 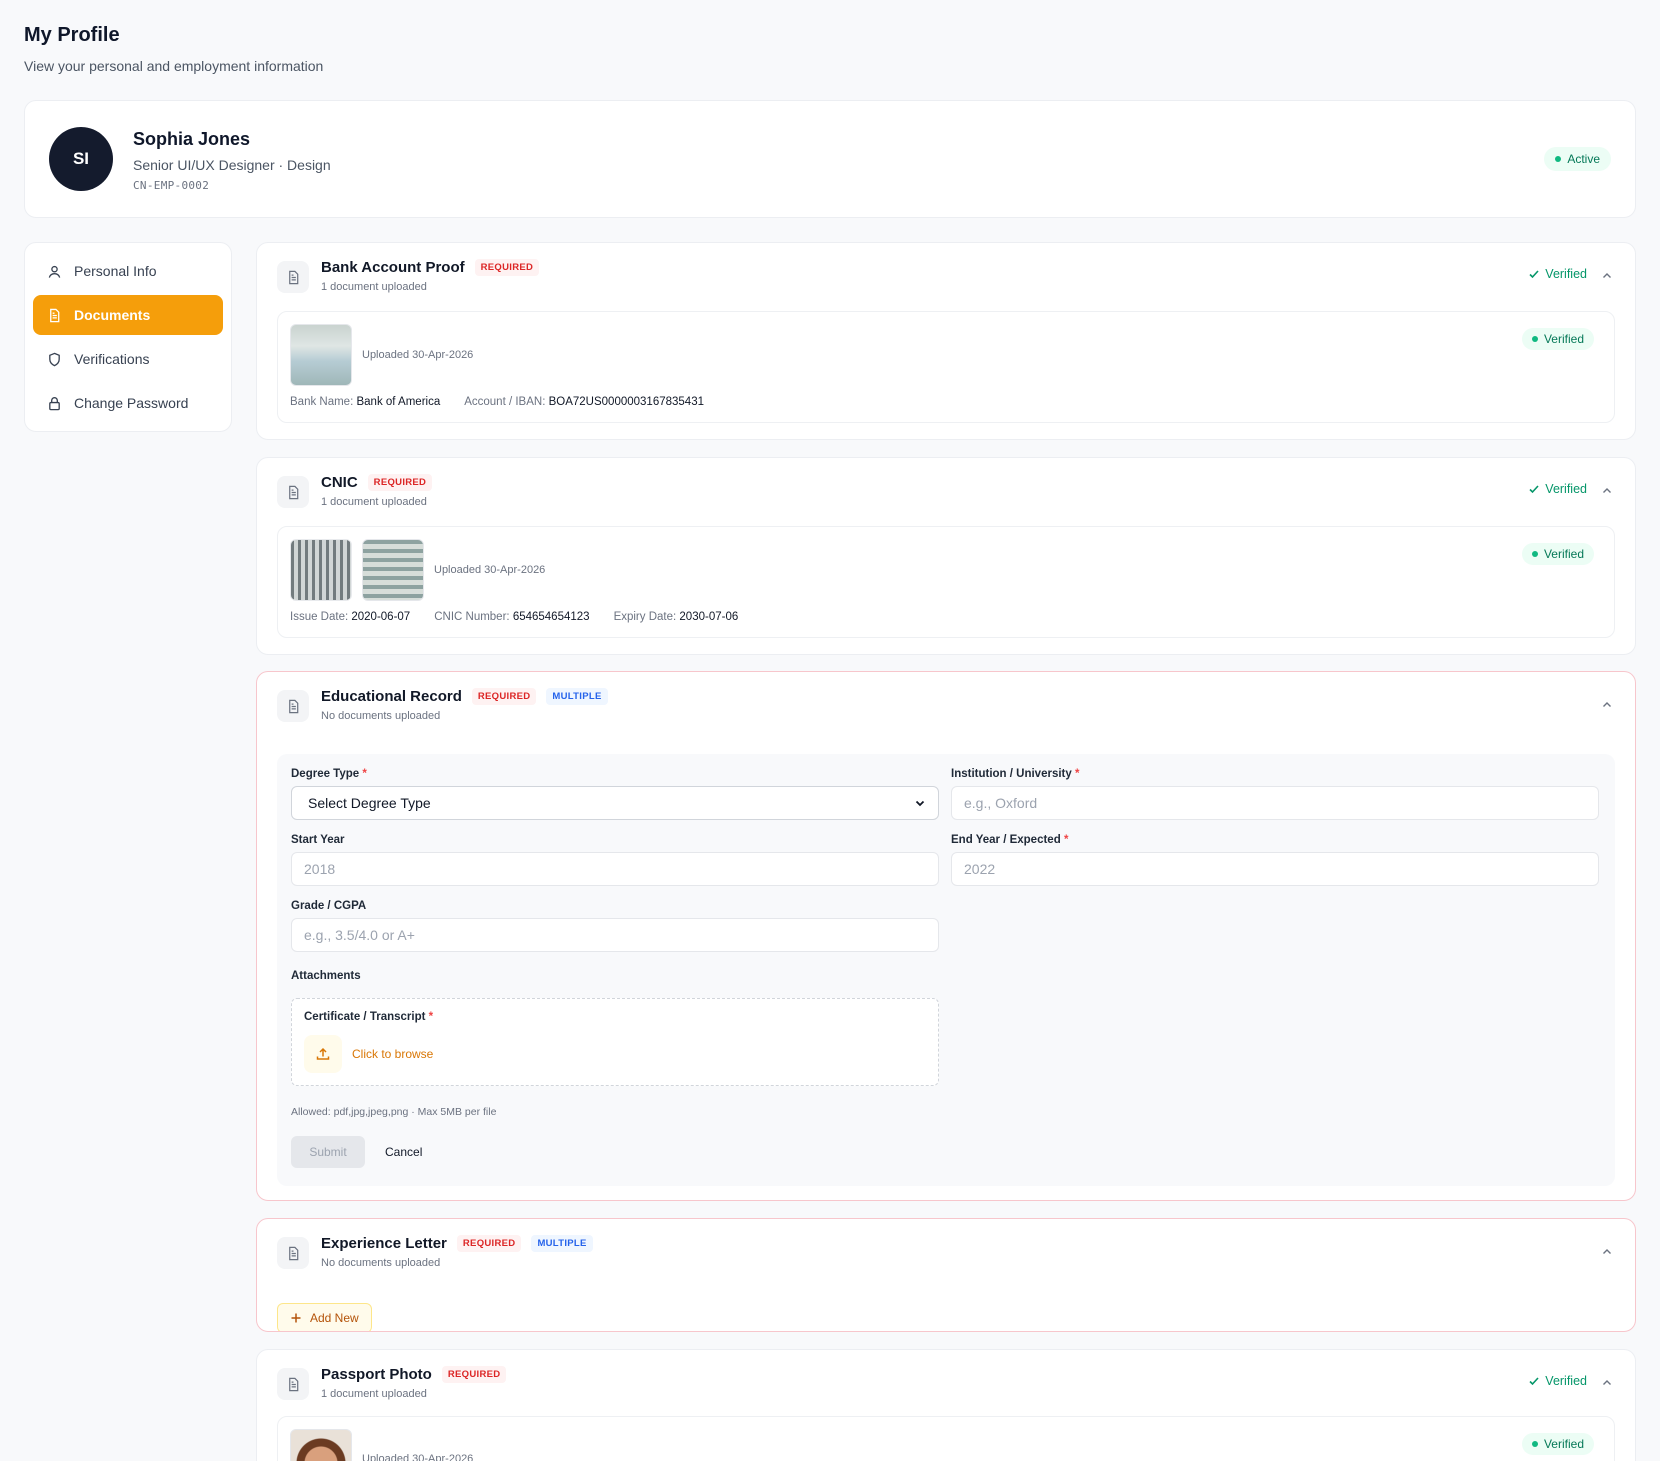 I want to click on file-verified-label: Verified, so click(x=1563, y=1444).